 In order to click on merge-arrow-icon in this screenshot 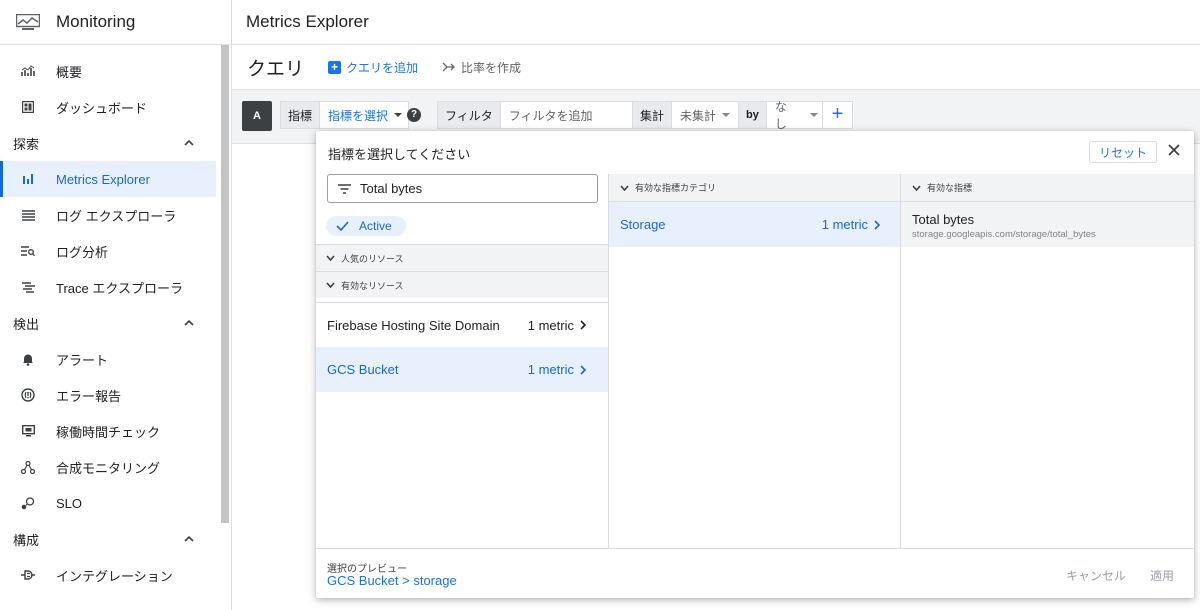, I will do `click(448, 67)`.